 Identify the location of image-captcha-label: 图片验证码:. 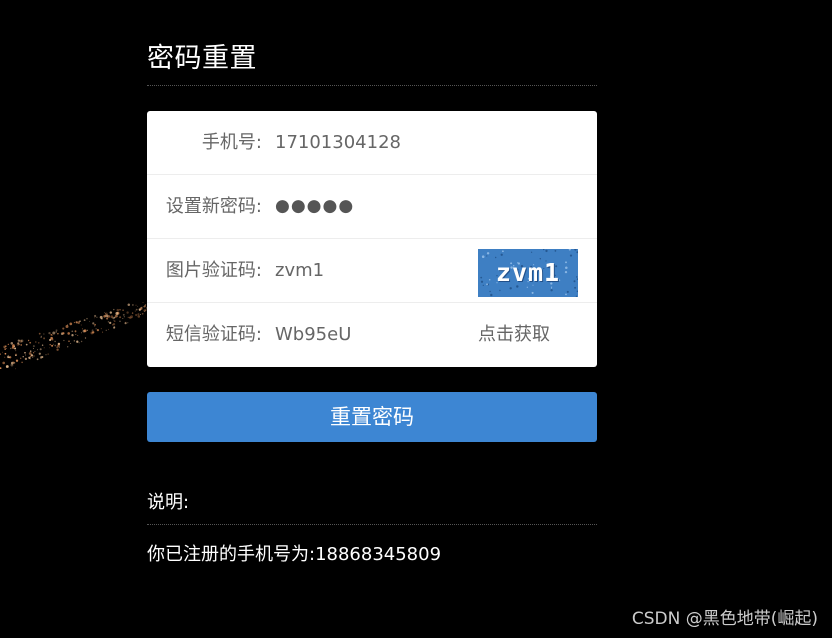
(213, 270).